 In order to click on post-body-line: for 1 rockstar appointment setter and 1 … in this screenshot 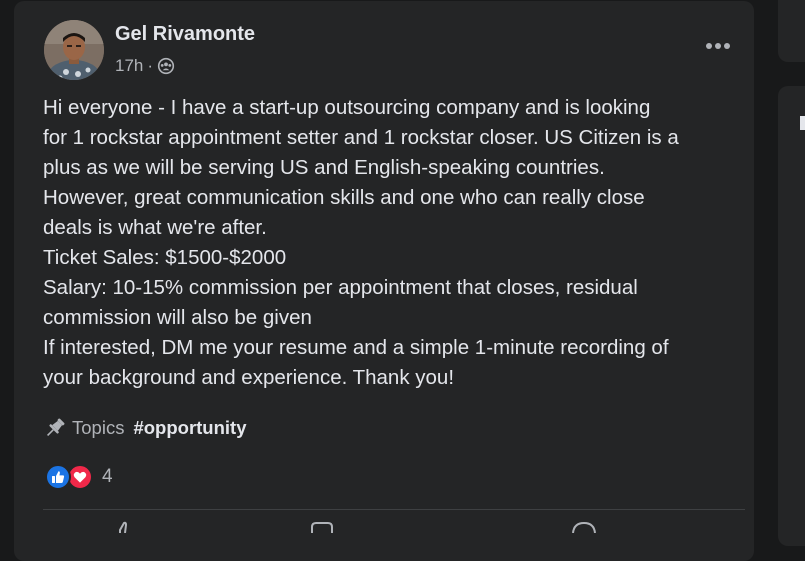, I will do `click(361, 137)`.